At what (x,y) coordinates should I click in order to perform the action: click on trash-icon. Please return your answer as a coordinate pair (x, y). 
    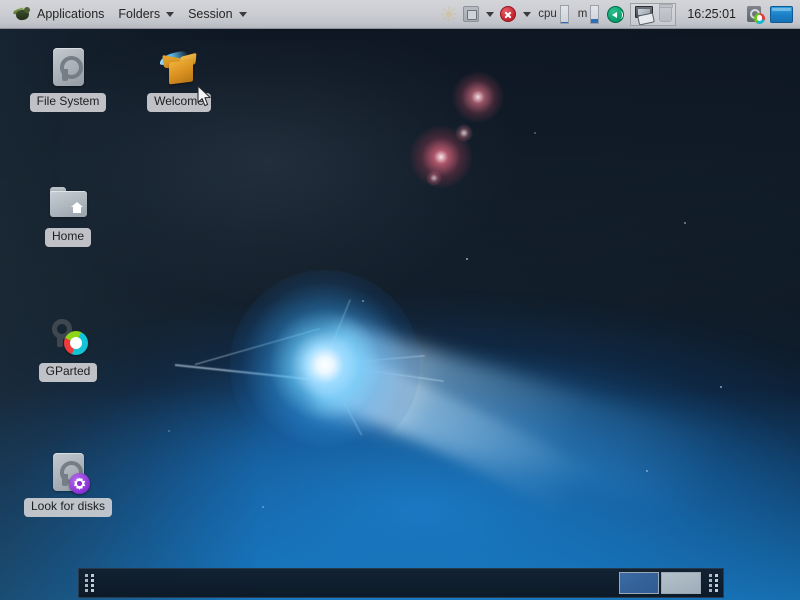
    Looking at the image, I should click on (665, 13).